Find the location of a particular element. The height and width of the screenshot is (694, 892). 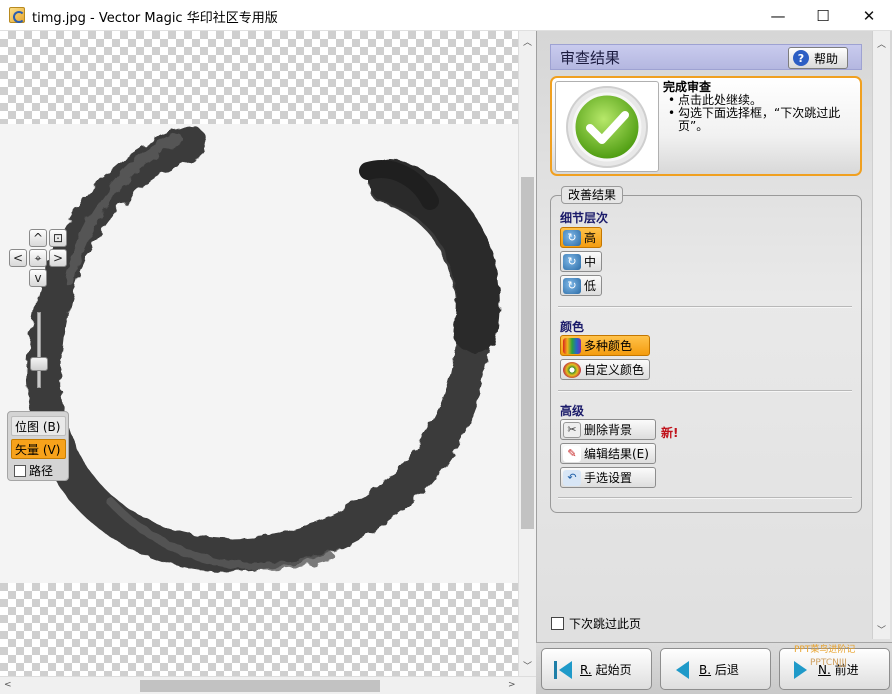

path-mode-toggle: 路径 is located at coordinates (38, 471).